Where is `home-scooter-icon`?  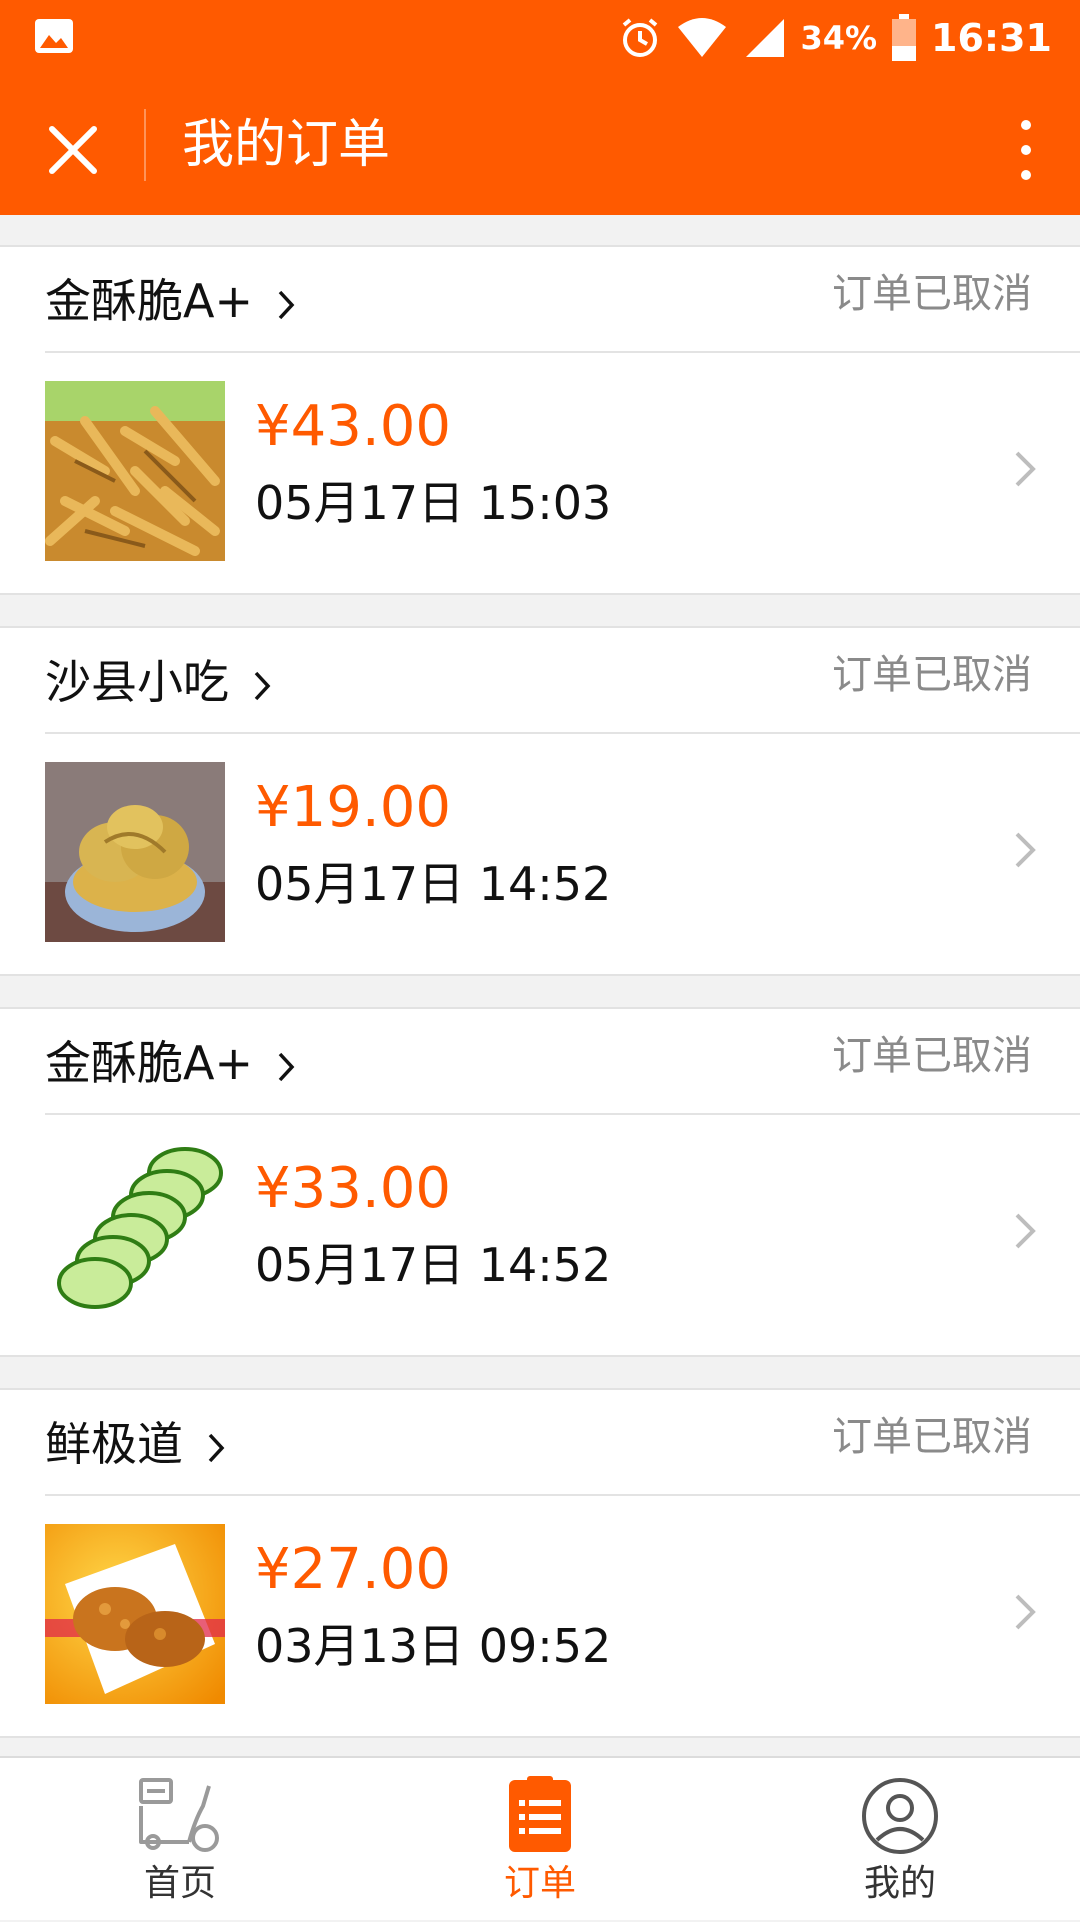
home-scooter-icon is located at coordinates (179, 1815).